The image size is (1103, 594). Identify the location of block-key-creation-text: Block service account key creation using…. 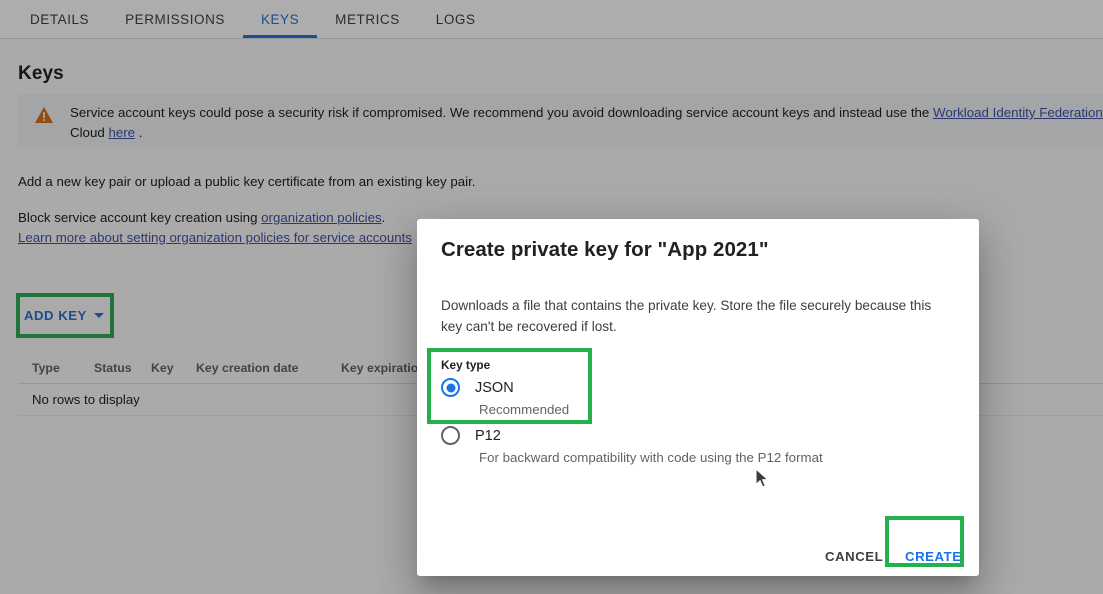
(201, 218).